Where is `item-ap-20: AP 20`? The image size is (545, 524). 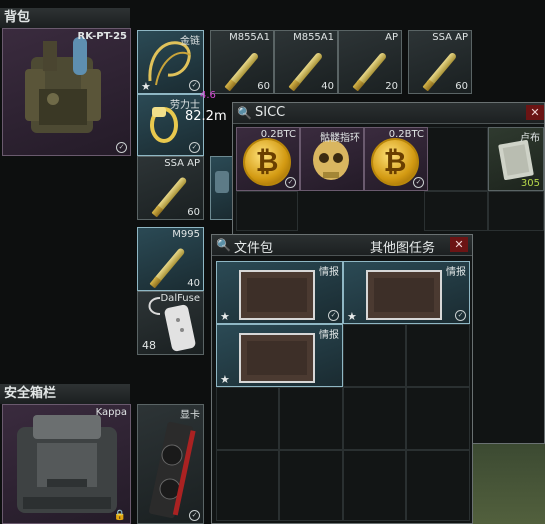
item-ap-20: AP 20 is located at coordinates (370, 62).